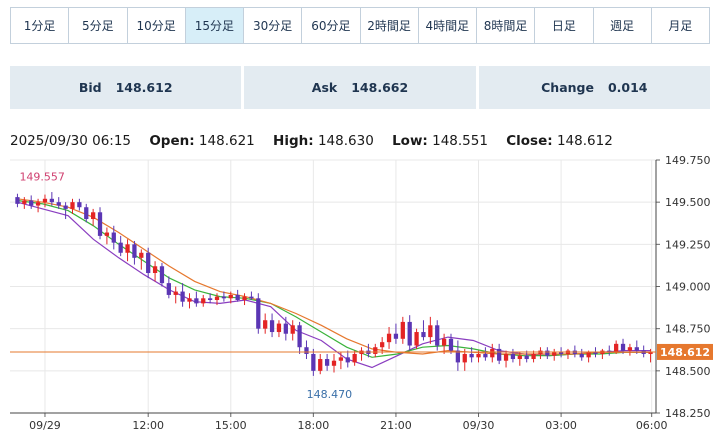 This screenshot has height=435, width=720. I want to click on tab-weekly: 週足, so click(622, 25).